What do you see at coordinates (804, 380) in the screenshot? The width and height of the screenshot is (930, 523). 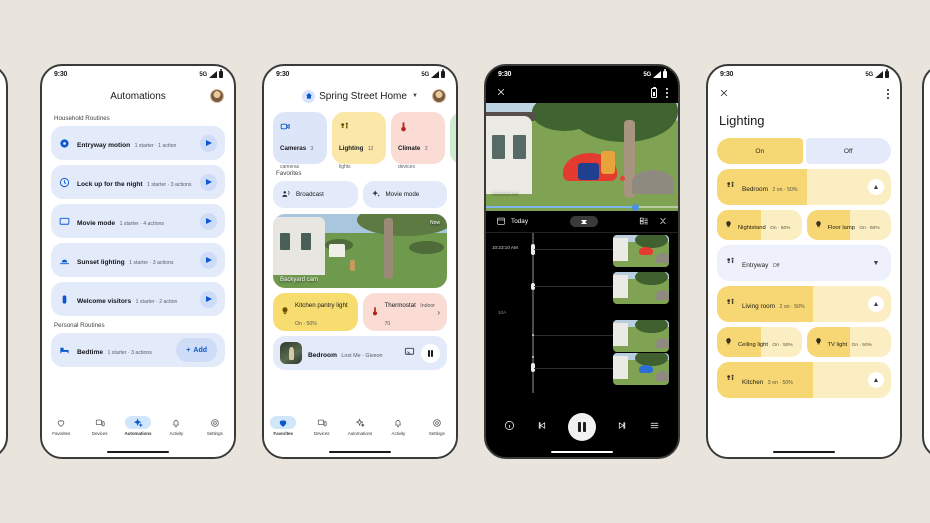 I see `light-group-kitchen: Kitchen 3 on · 50% ▲` at bounding box center [804, 380].